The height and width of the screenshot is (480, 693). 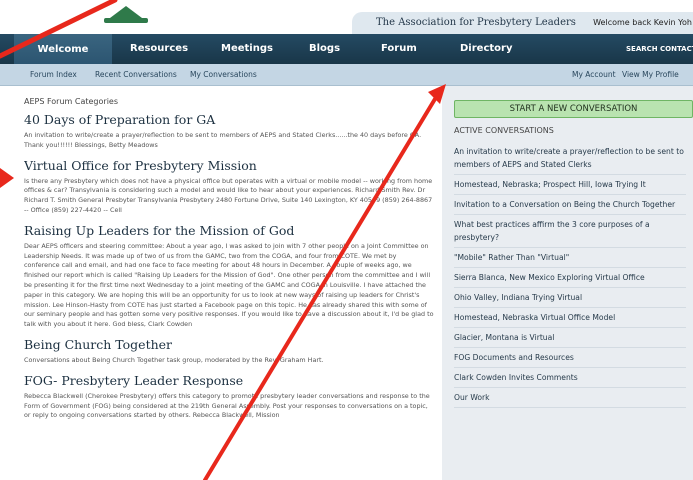 What do you see at coordinates (223, 74) in the screenshot?
I see `subnav-my-conversations: My Conversations` at bounding box center [223, 74].